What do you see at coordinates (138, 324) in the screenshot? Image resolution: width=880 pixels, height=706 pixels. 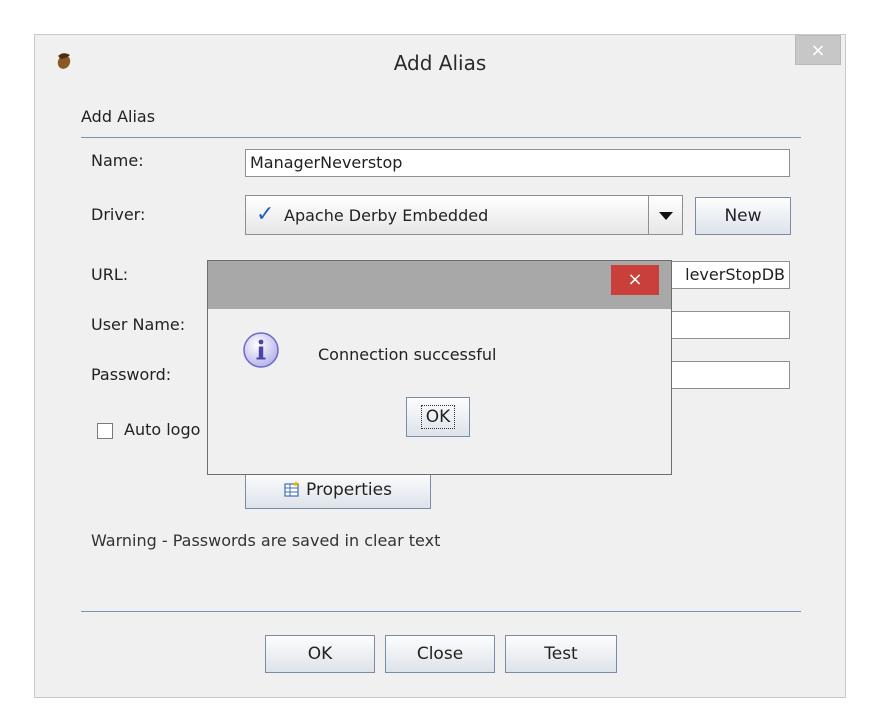 I see `username-label: User Name:` at bounding box center [138, 324].